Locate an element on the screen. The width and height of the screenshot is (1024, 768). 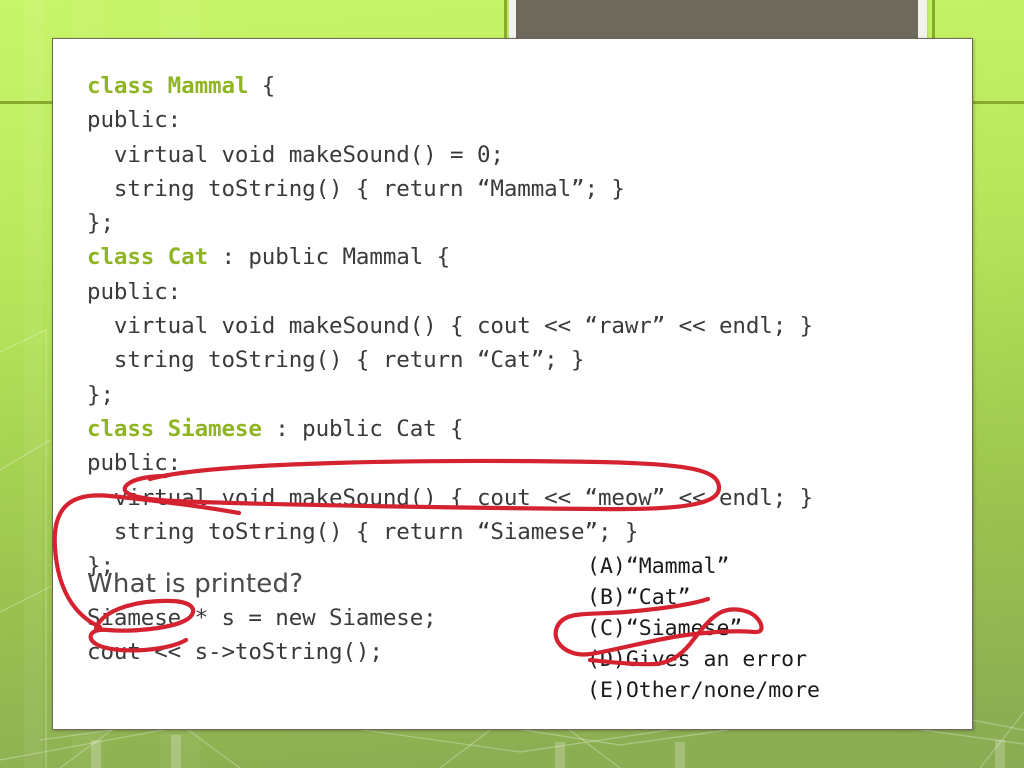
answer-option-text: “Cat” is located at coordinates (658, 597).